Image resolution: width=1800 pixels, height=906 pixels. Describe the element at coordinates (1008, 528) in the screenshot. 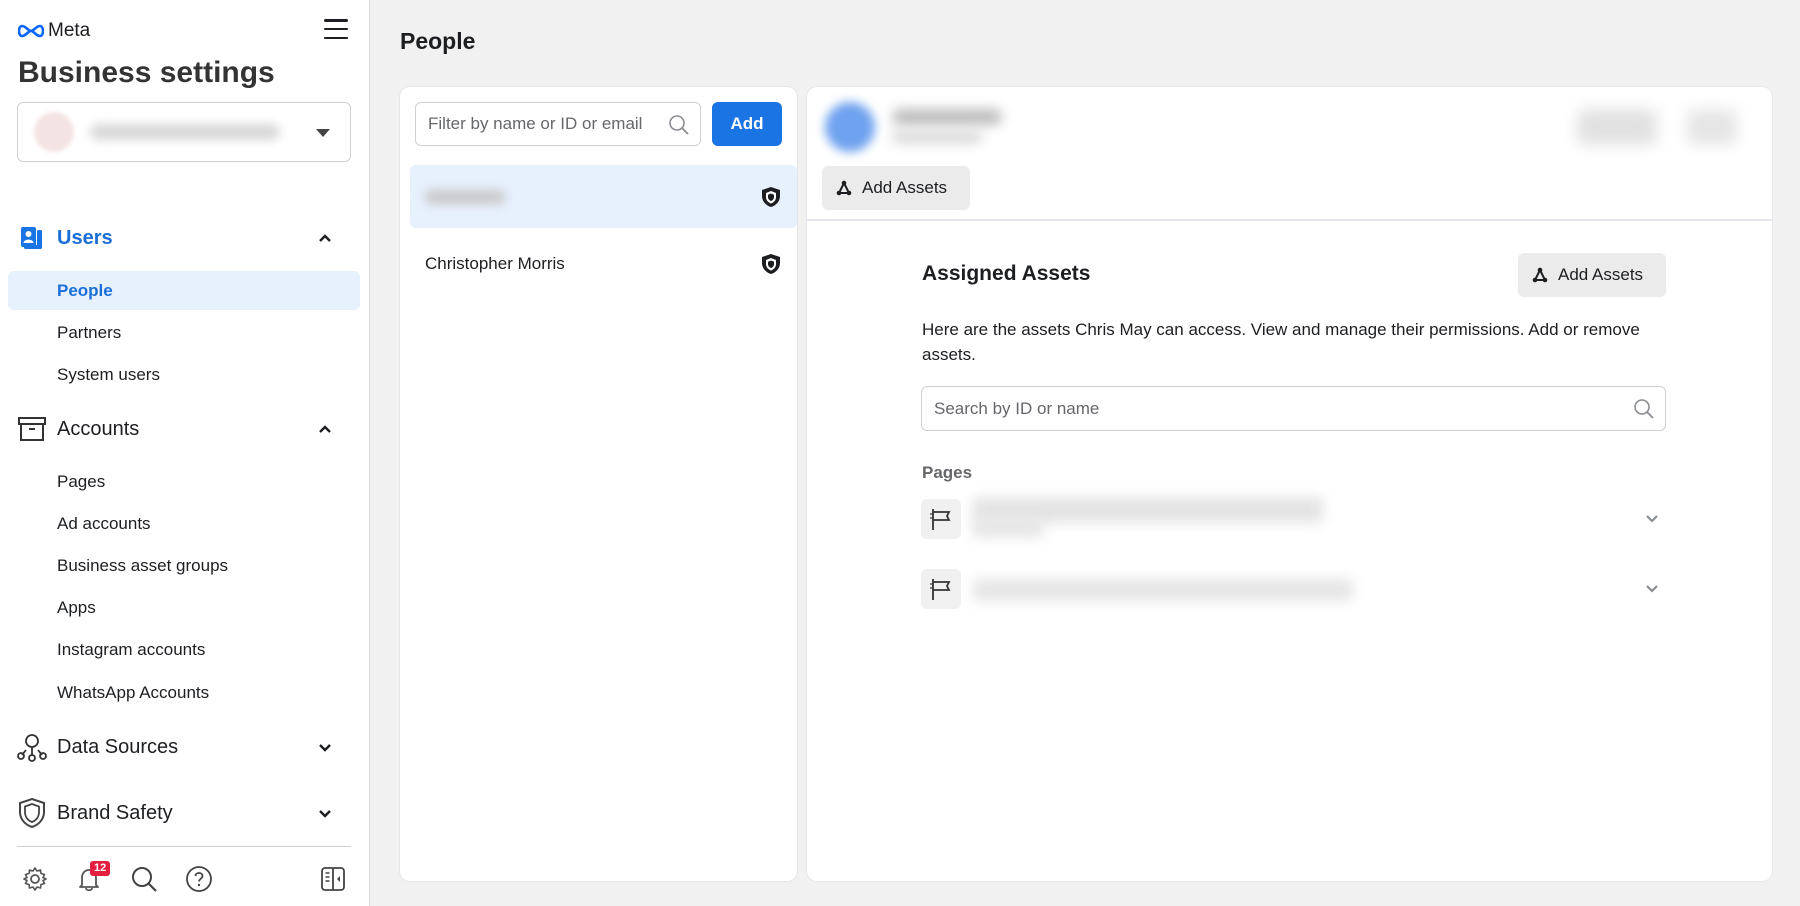

I see `asset-id-redacted` at that location.